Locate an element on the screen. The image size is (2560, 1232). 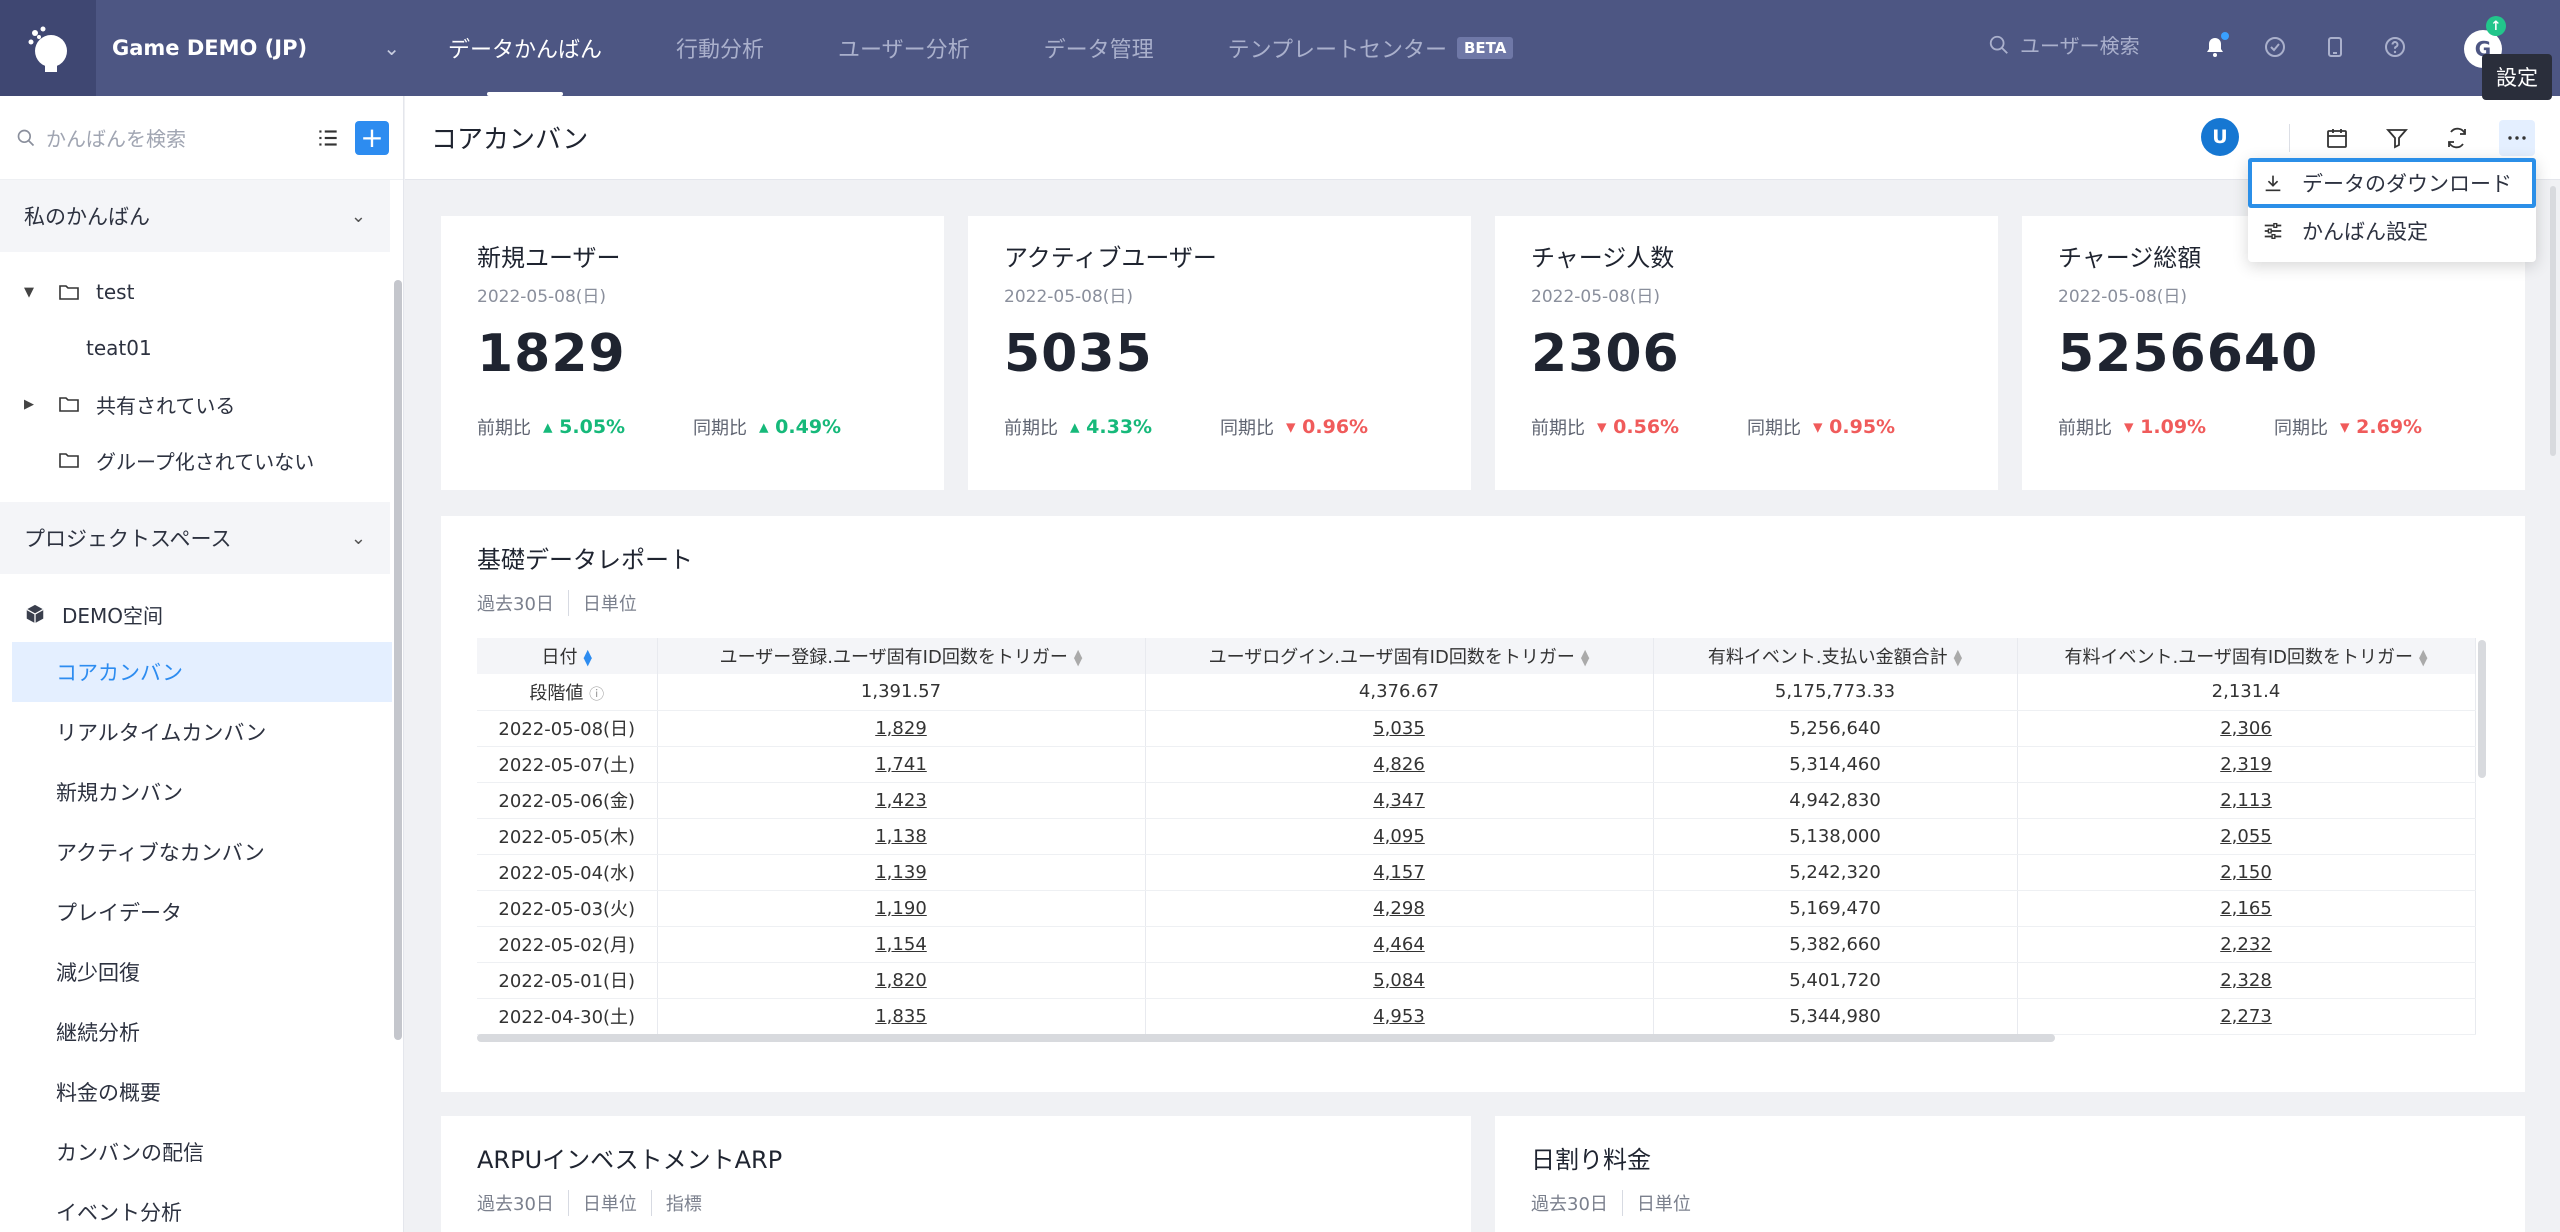
date-picker-button is located at coordinates (2337, 138).